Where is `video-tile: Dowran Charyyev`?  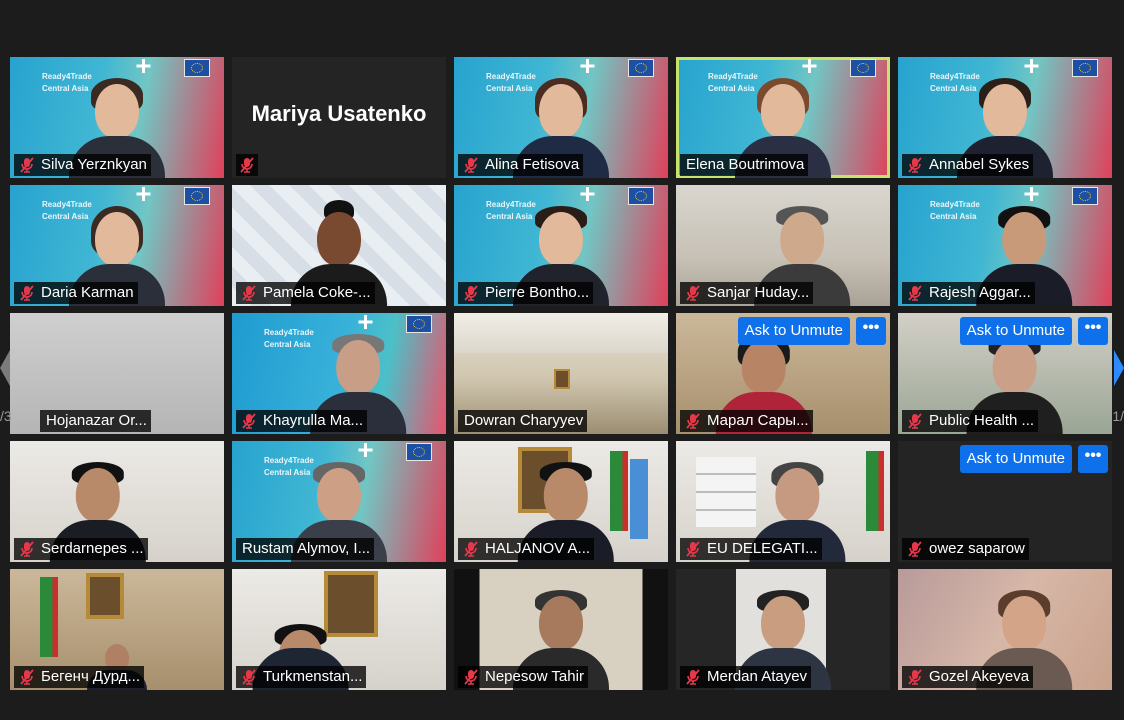
video-tile: Dowran Charyyev is located at coordinates (561, 373).